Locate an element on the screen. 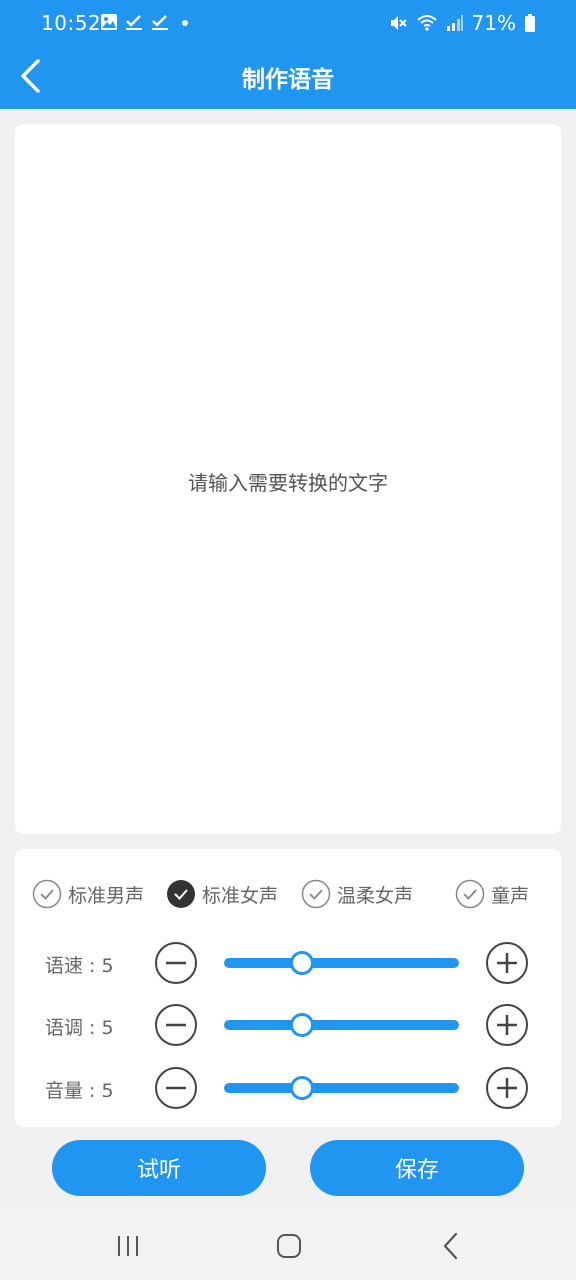 The image size is (576, 1280). mute-icon is located at coordinates (398, 23).